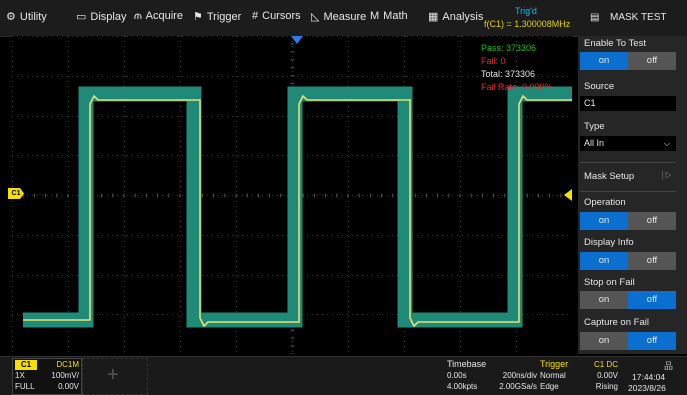 Image resolution: width=687 pixels, height=395 pixels. I want to click on display-info-on: on, so click(604, 261).